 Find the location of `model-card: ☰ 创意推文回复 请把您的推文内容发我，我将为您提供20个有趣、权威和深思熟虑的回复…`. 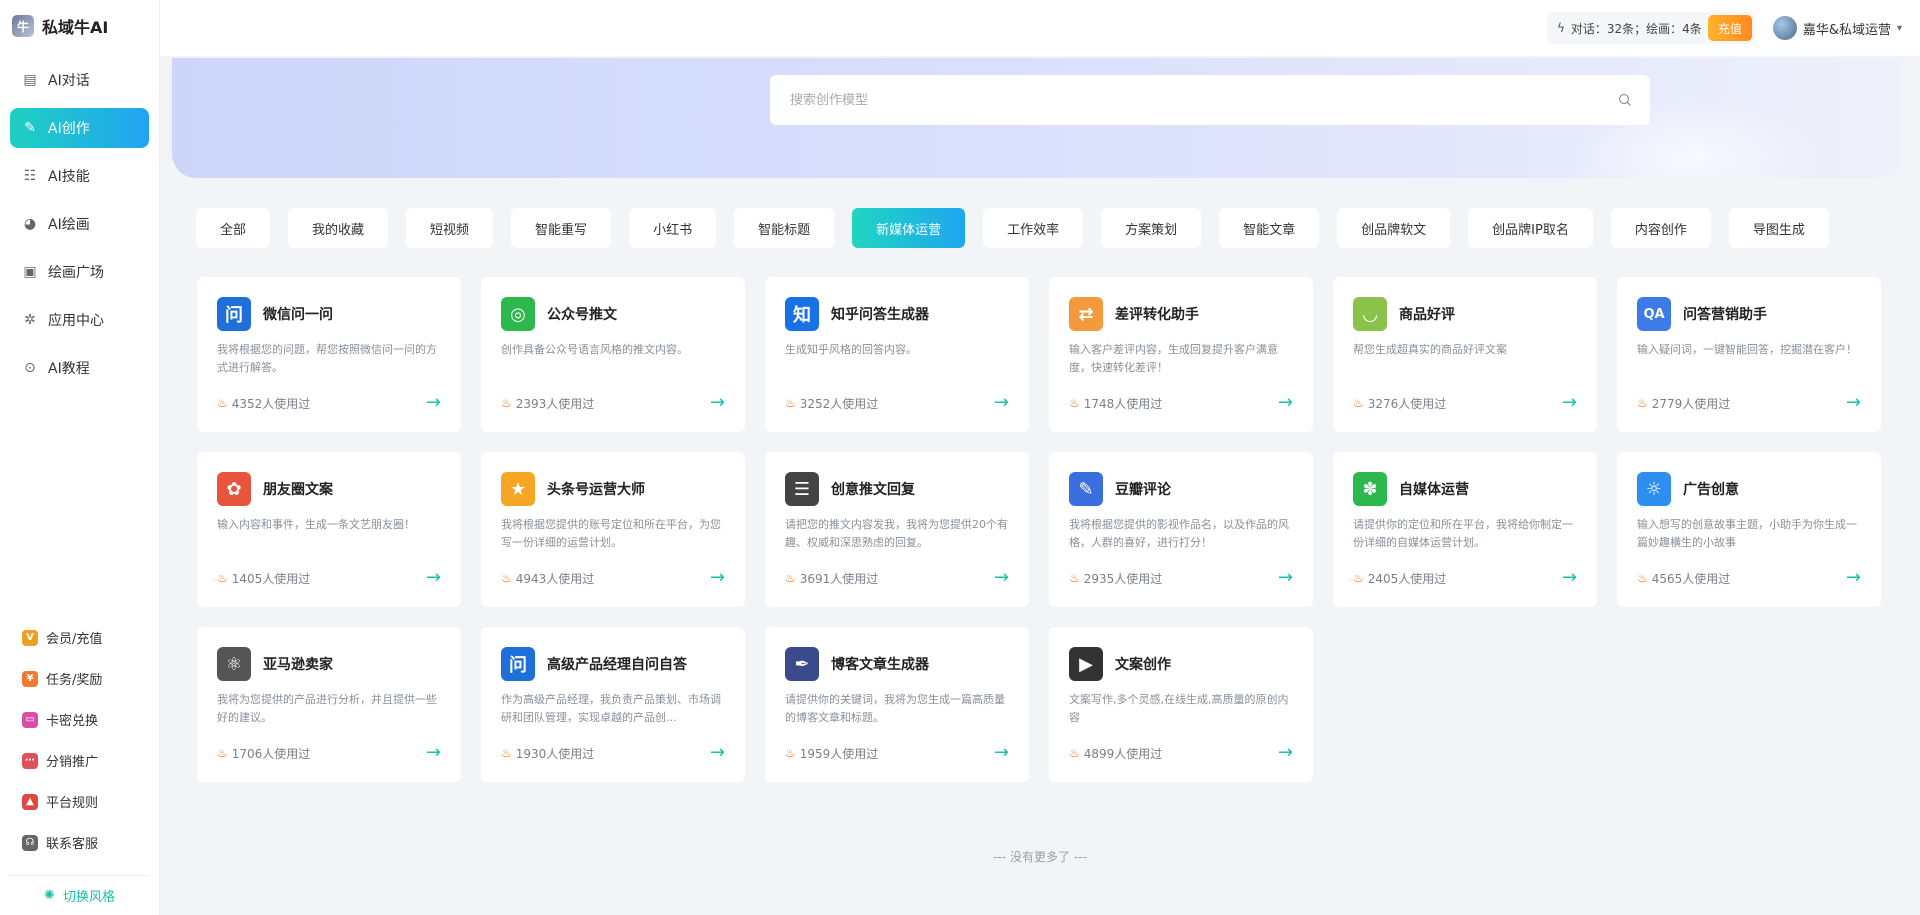

model-card: ☰ 创意推文回复 请把您的推文内容发我，我将为您提供20个有趣、权威和深思熟虑的回复… is located at coordinates (897, 529).